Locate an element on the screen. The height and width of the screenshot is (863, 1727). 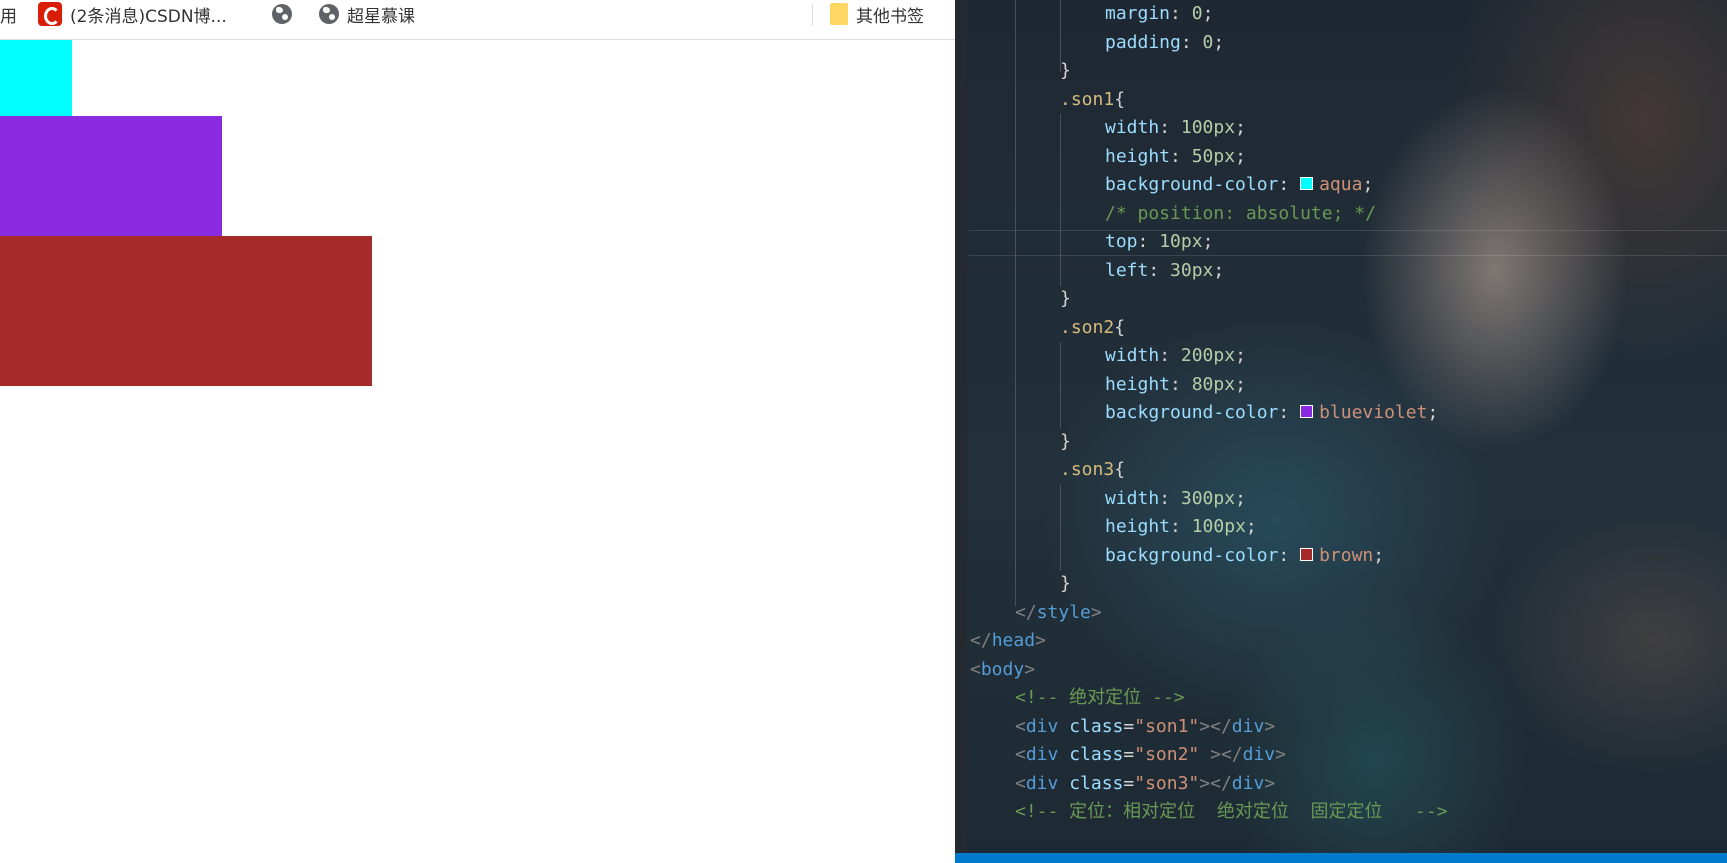
code-line: <div class="son1"></div> is located at coordinates (1145, 727).